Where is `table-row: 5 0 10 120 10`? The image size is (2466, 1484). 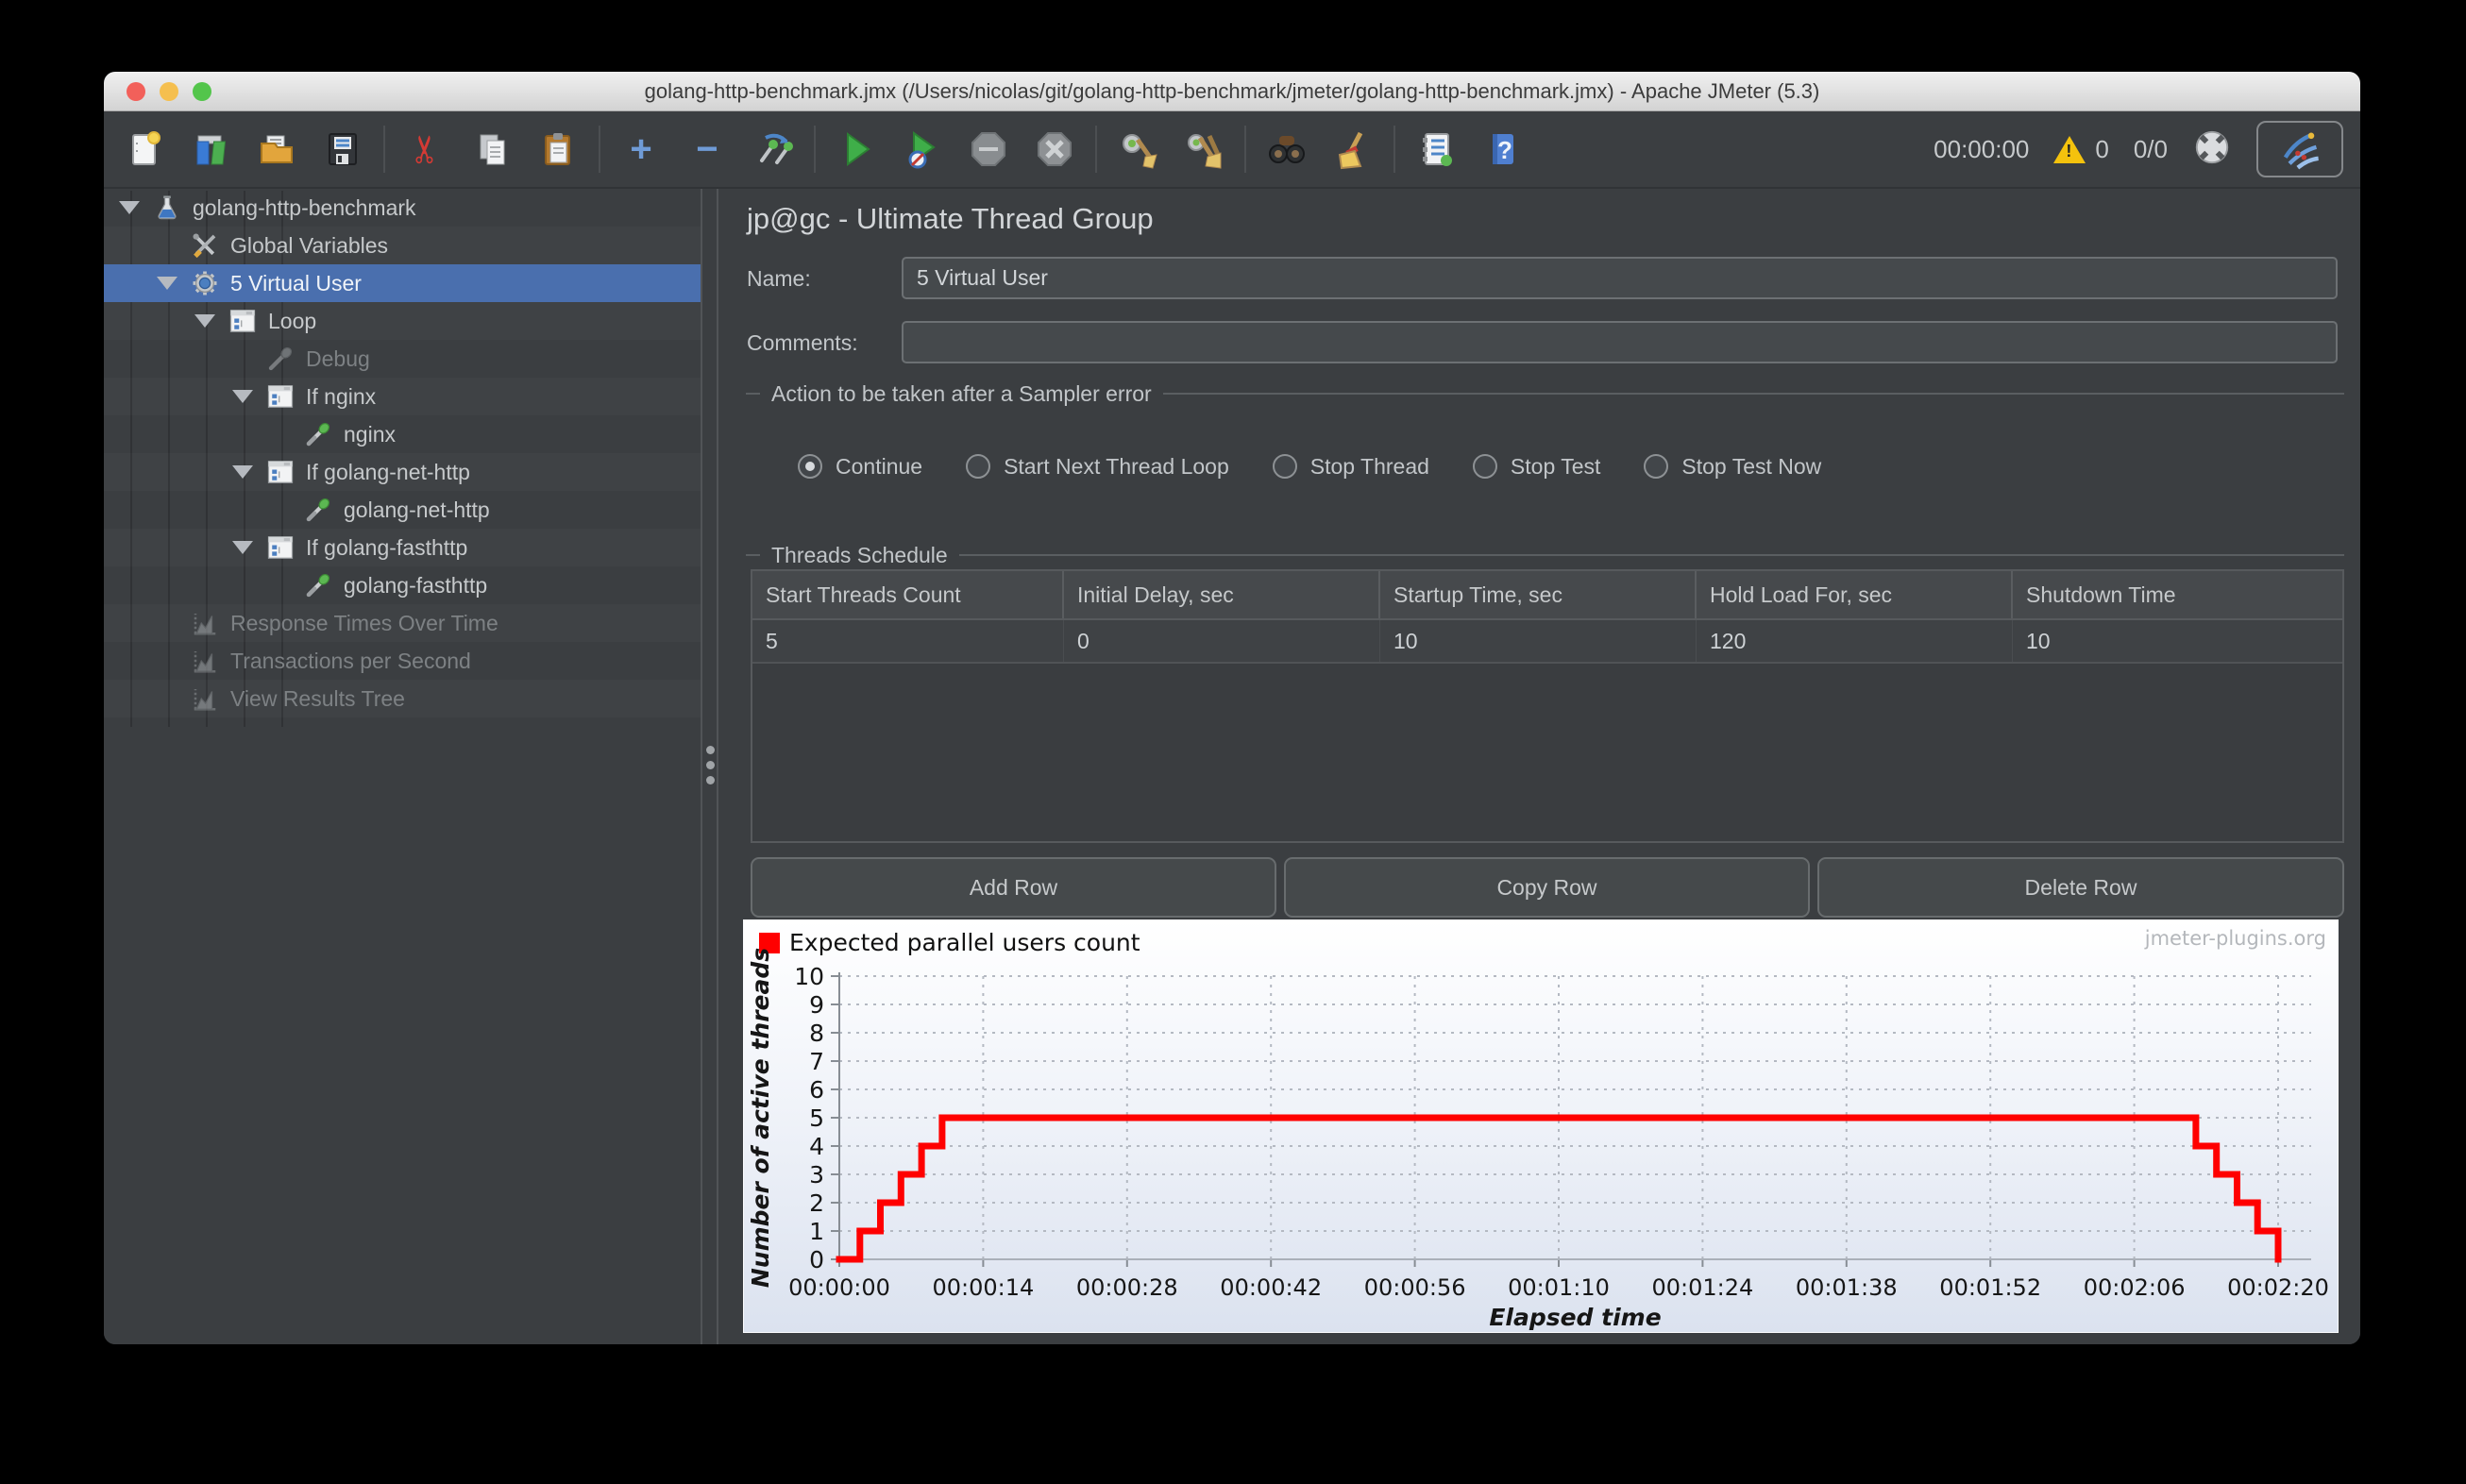 table-row: 5 0 10 120 10 is located at coordinates (1547, 642).